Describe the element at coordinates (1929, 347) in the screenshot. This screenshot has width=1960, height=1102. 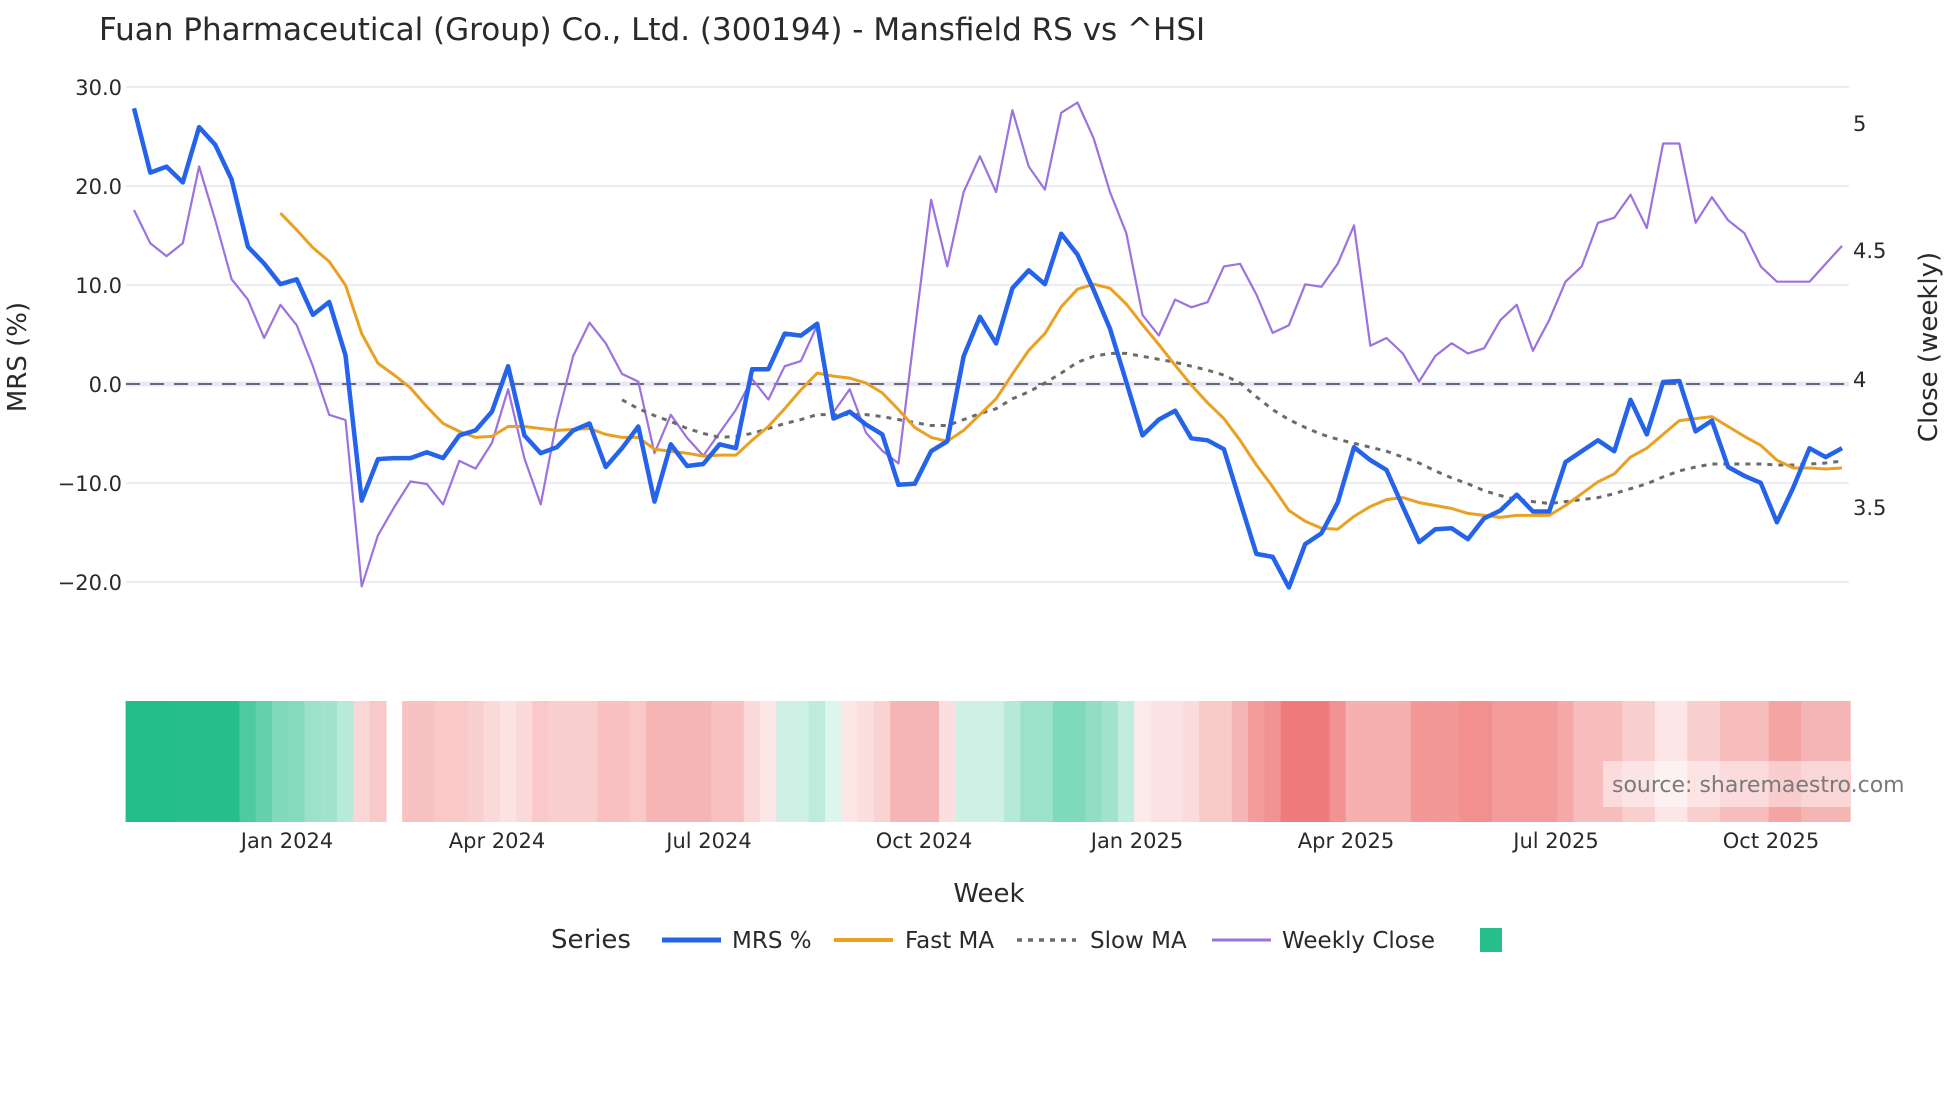
I see `y2-axis-title: Close (weekly)` at that location.